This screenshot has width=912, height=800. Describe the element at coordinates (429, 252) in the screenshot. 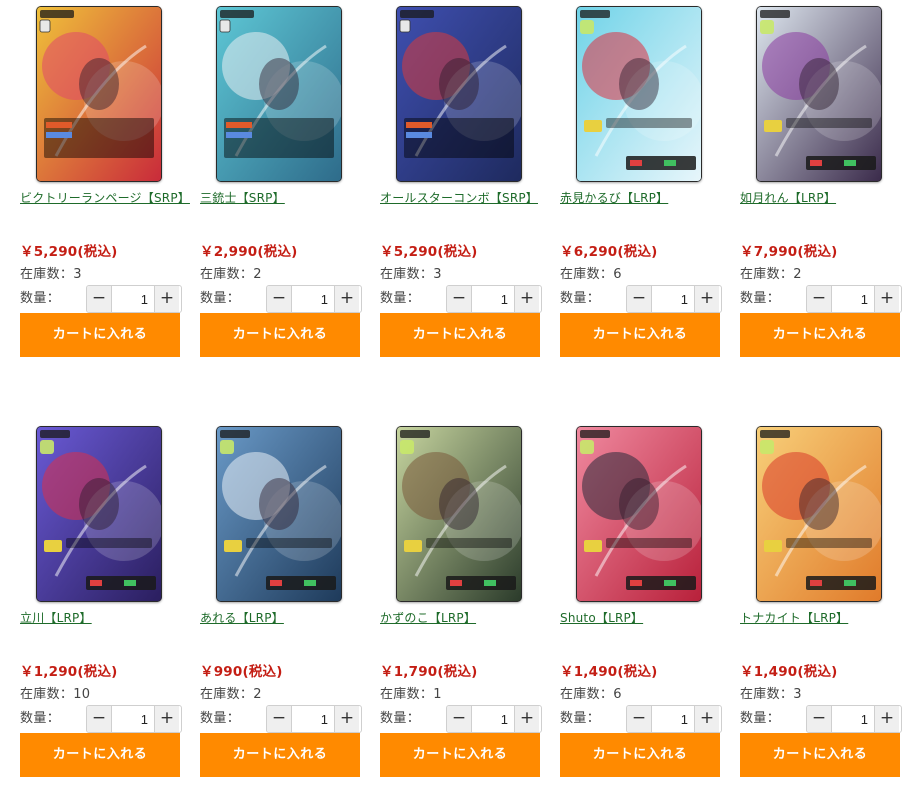

I see `product-price: ￥5,290(税込)` at that location.